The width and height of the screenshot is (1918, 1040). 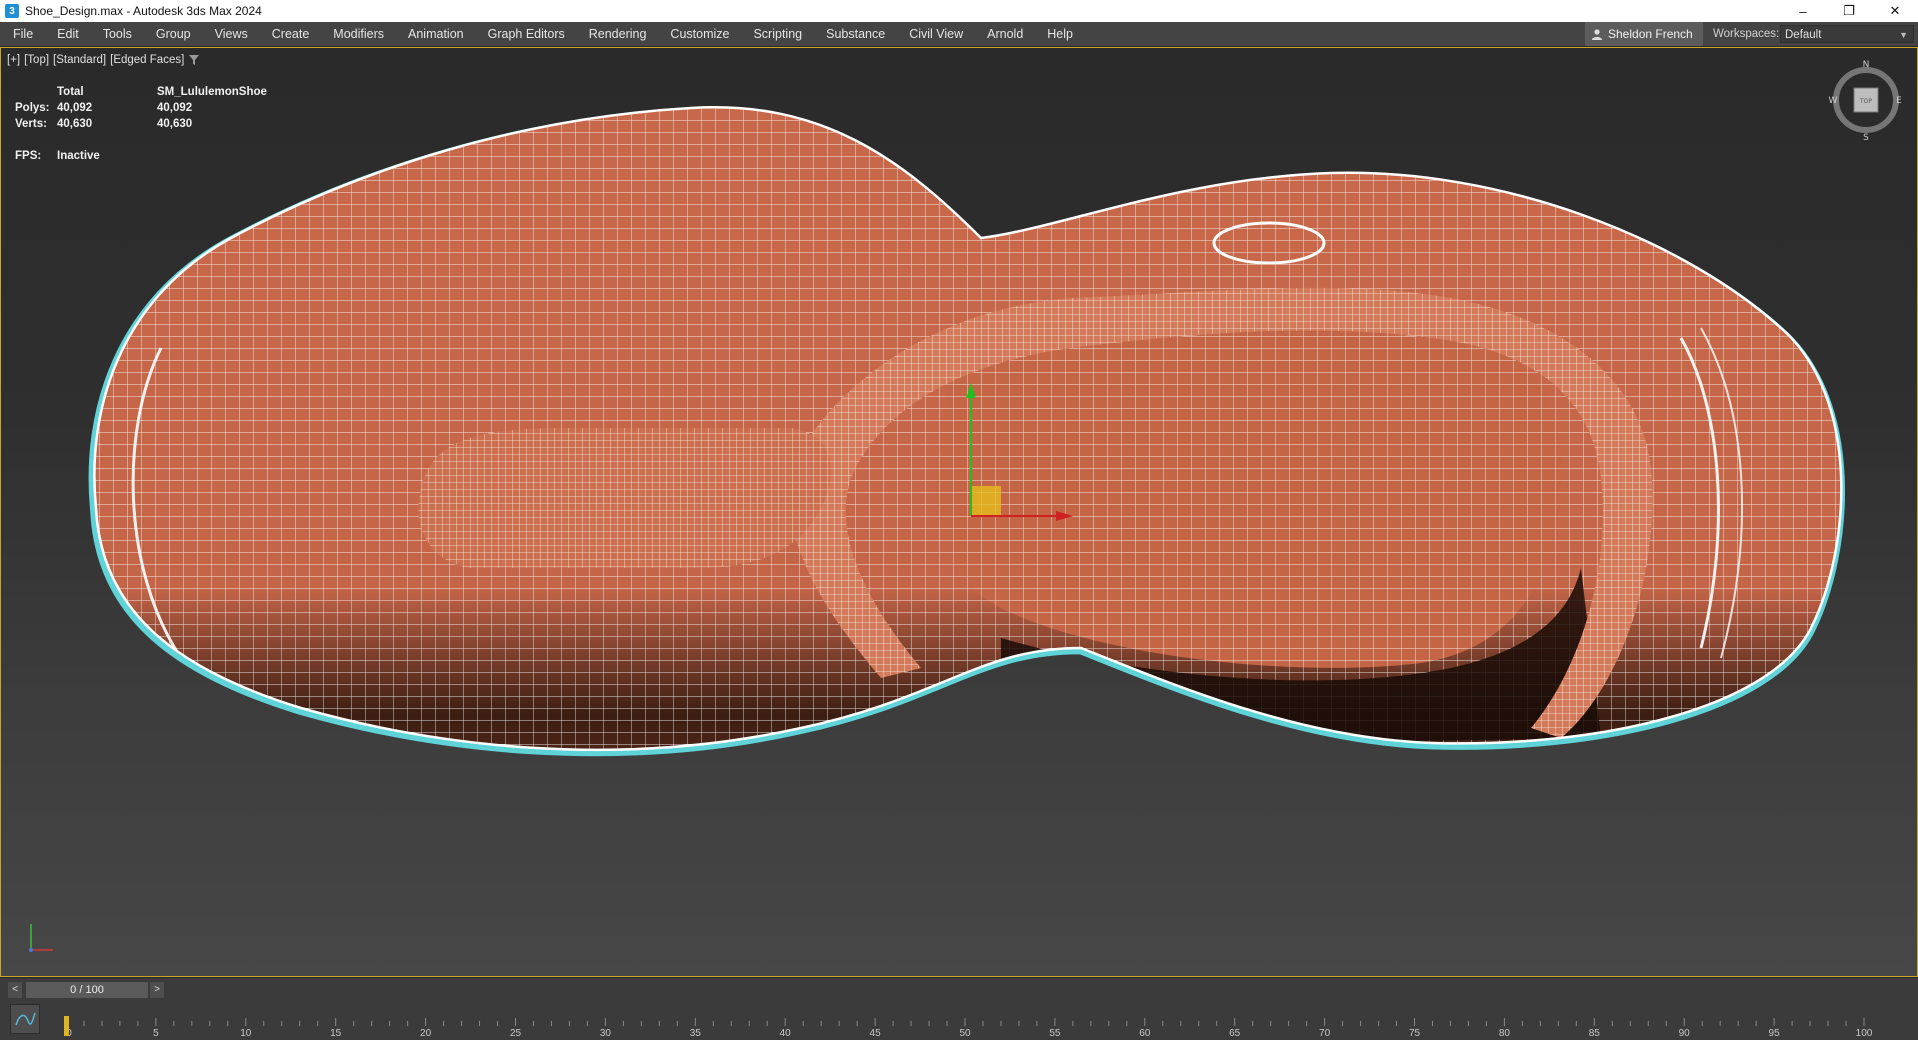 I want to click on world-axis-icon, so click(x=41, y=938).